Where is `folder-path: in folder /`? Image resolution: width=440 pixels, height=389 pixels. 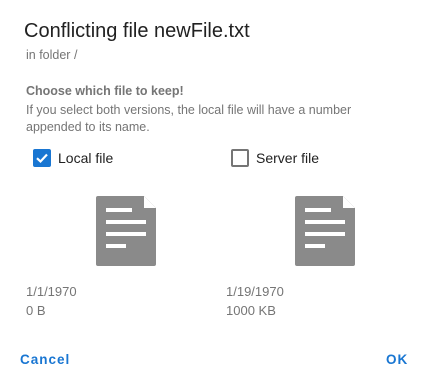 folder-path: in folder / is located at coordinates (52, 55).